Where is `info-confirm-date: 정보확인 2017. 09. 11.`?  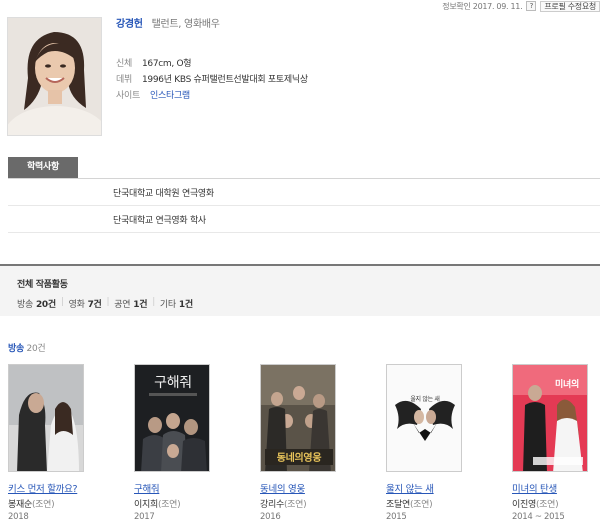
info-confirm-date: 정보확인 2017. 09. 11. is located at coordinates (482, 6).